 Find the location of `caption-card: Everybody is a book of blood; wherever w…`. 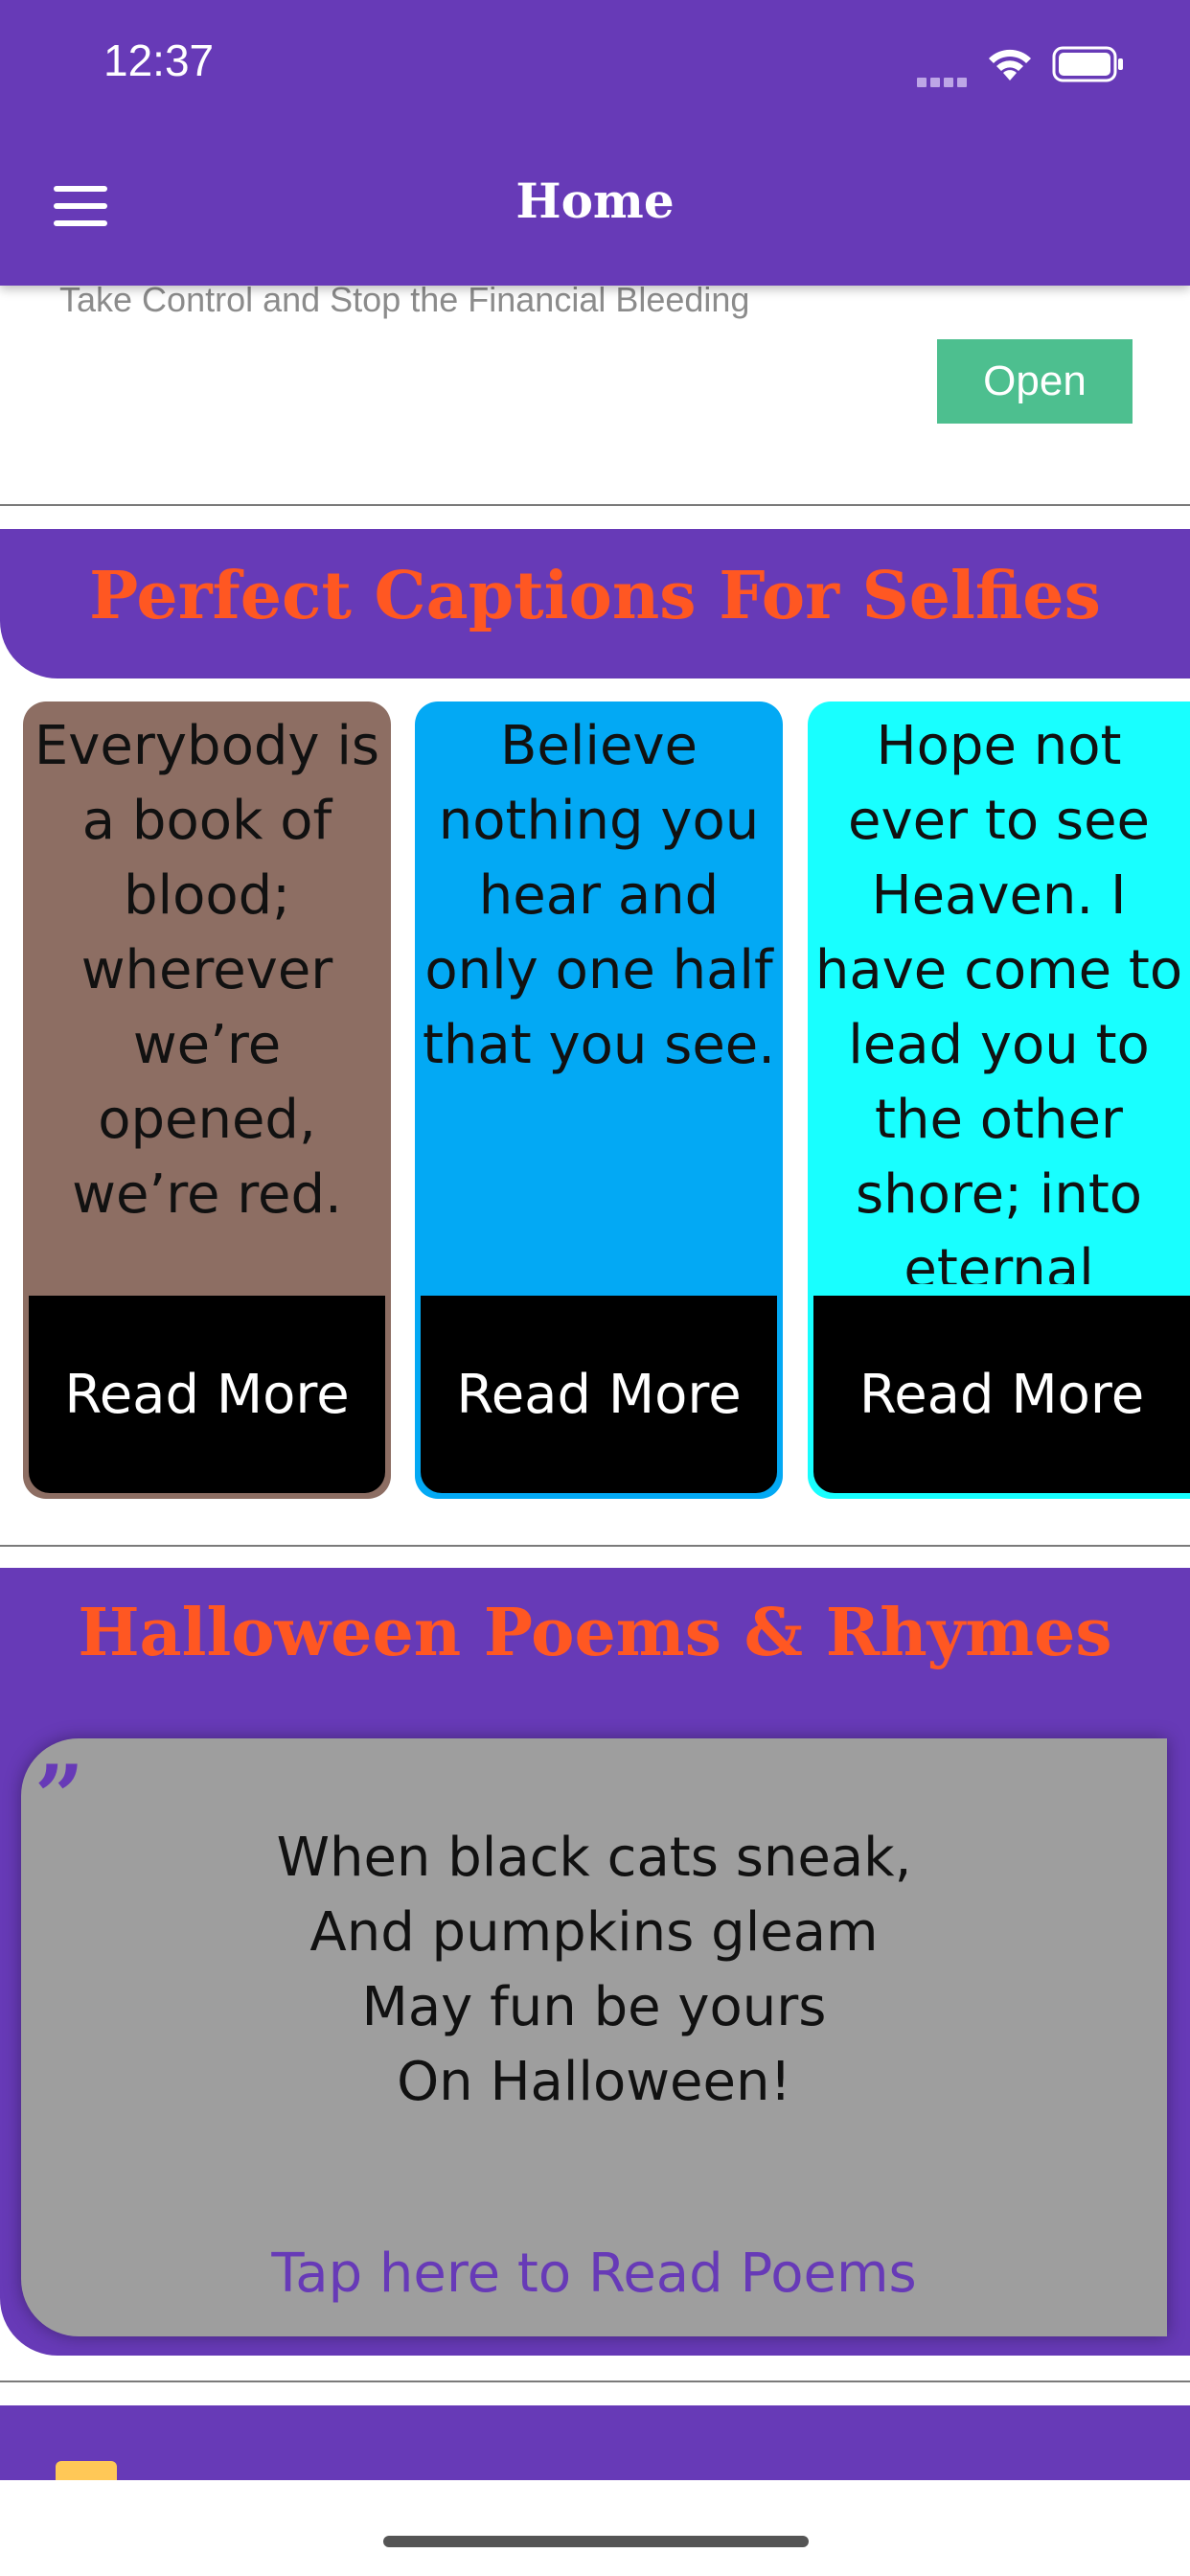

caption-card: Everybody is a book of blood; wherever w… is located at coordinates (207, 1100).